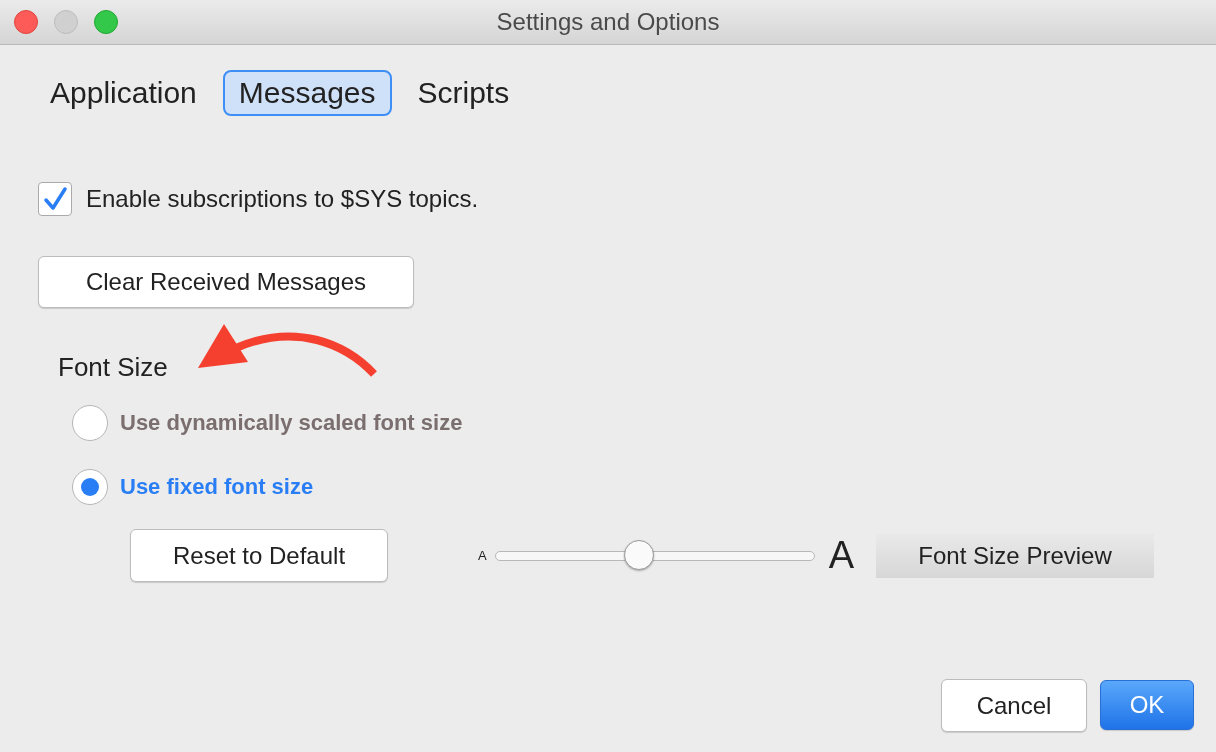 Image resolution: width=1216 pixels, height=752 pixels. I want to click on large-a-label: A, so click(841, 555).